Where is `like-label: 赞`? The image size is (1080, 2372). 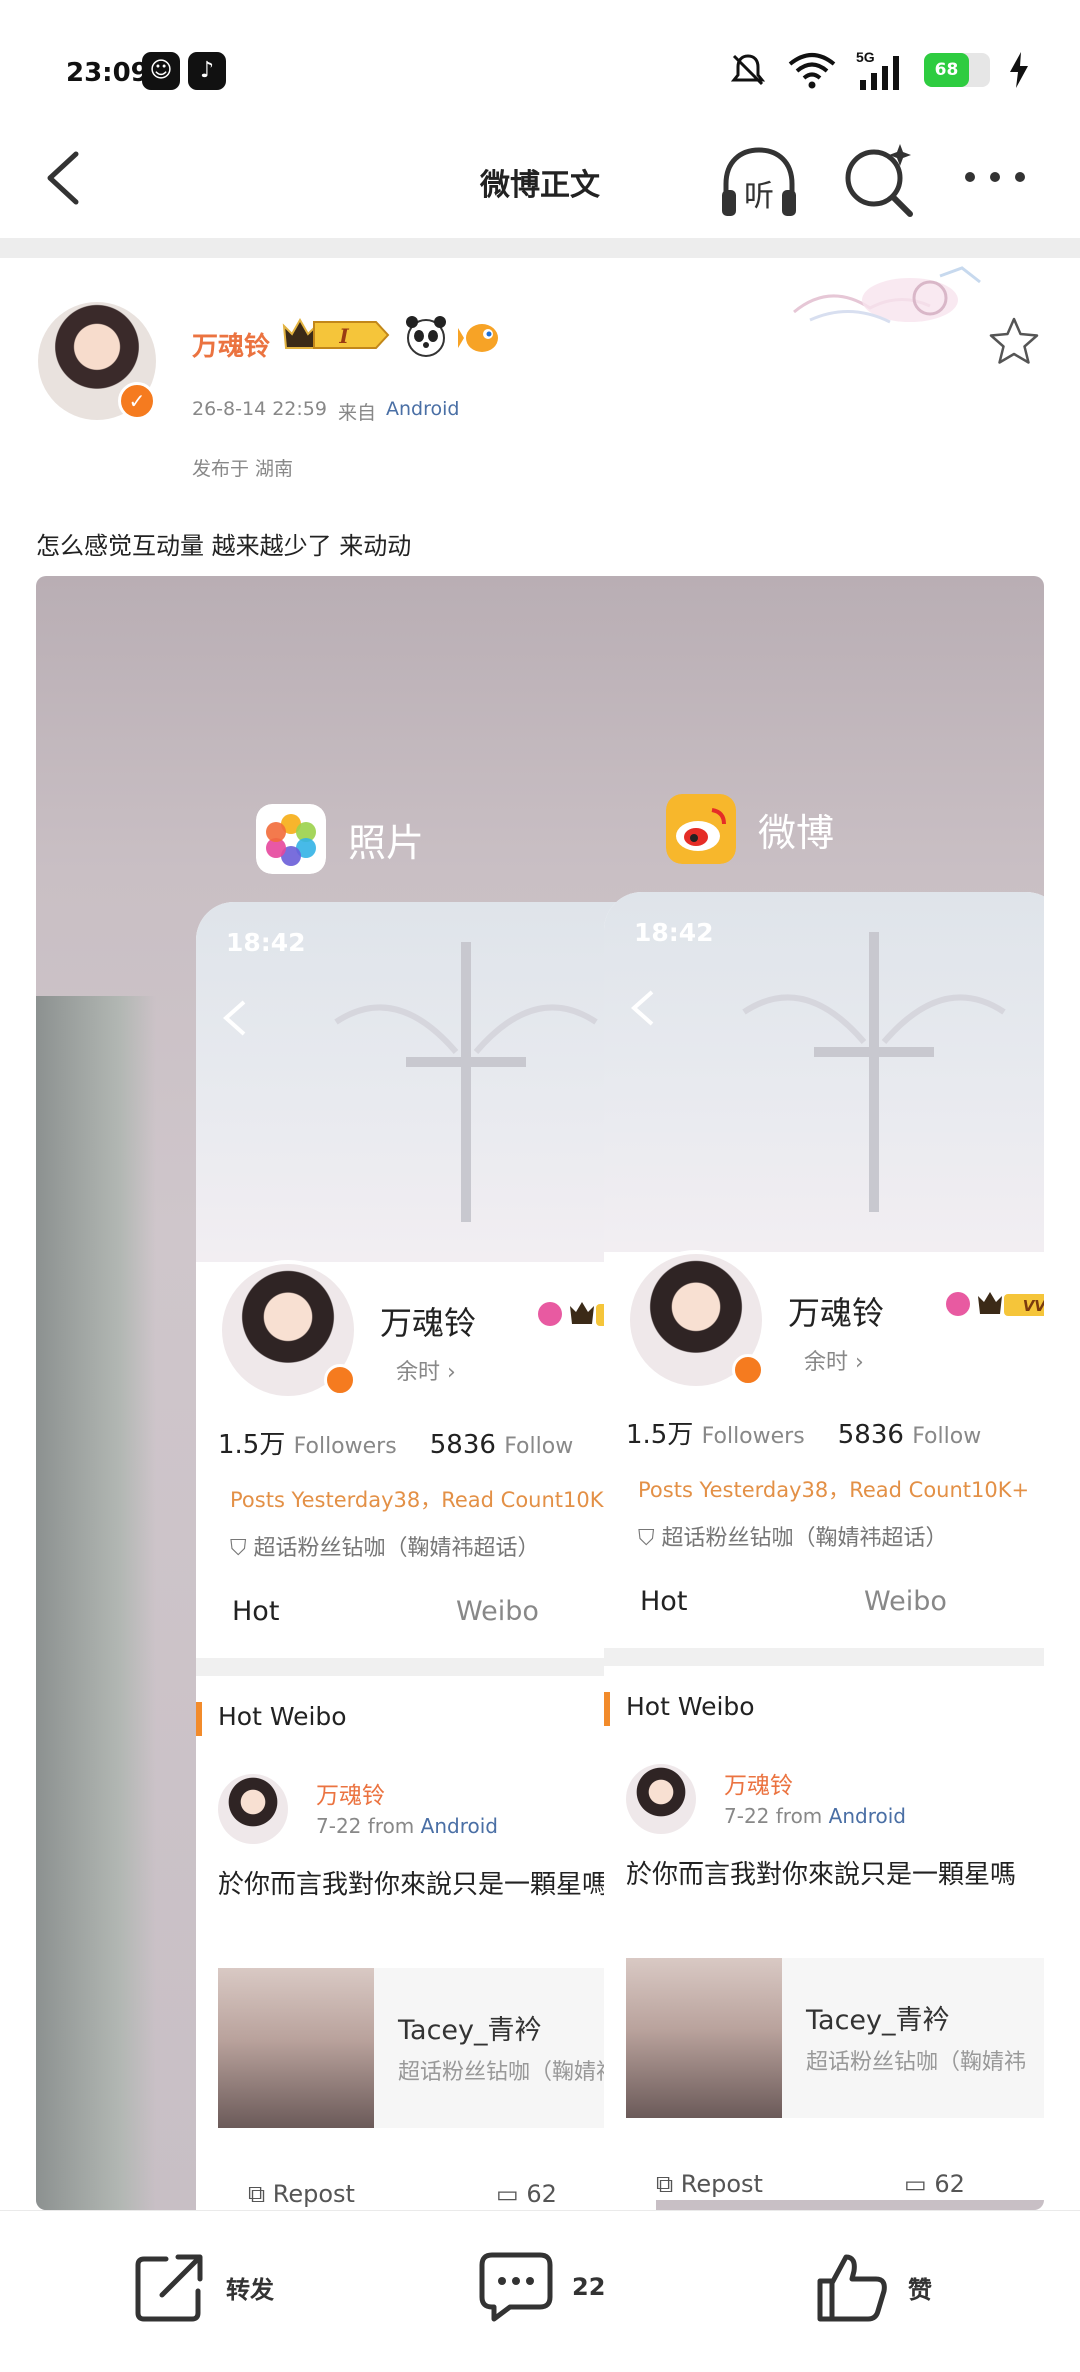
like-label: 赞 is located at coordinates (920, 2289).